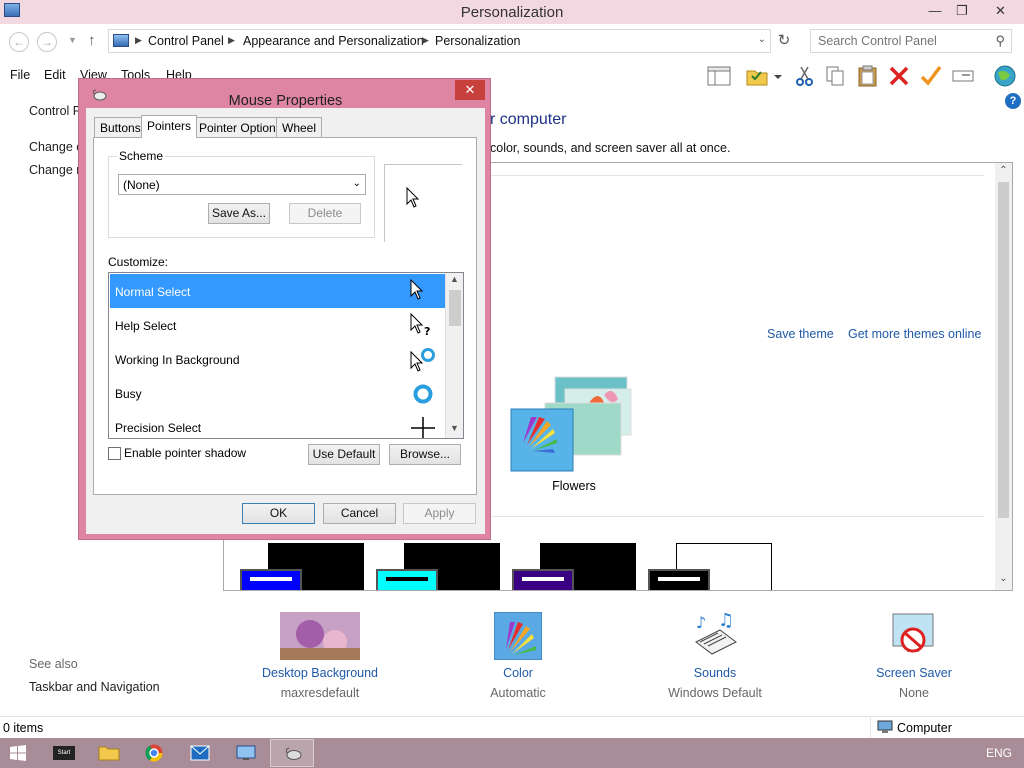  What do you see at coordinates (169, 126) in the screenshot?
I see `tab-pointers: Pointers` at bounding box center [169, 126].